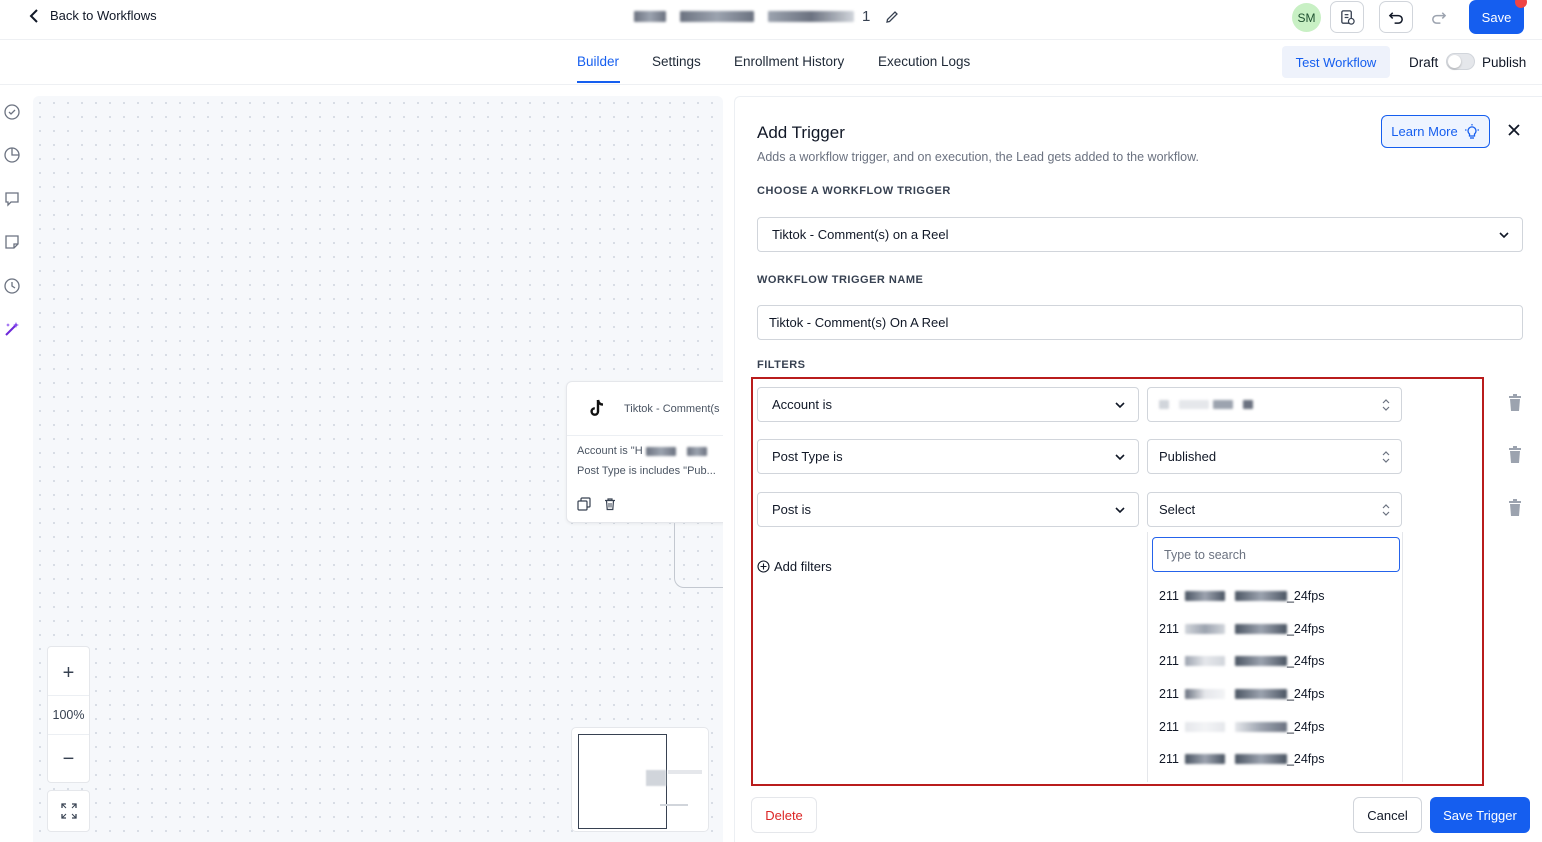  I want to click on trigger-name-input, so click(1140, 322).